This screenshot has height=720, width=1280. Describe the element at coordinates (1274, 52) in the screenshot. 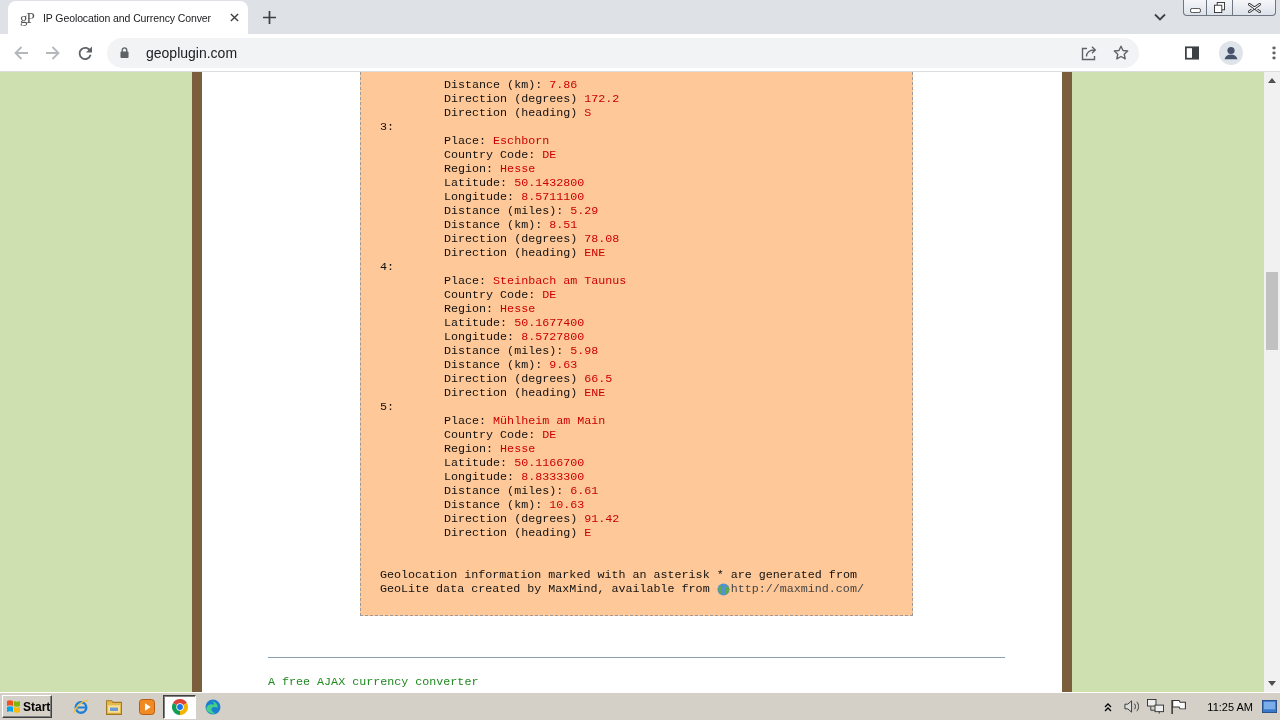

I see `menu-icon` at that location.